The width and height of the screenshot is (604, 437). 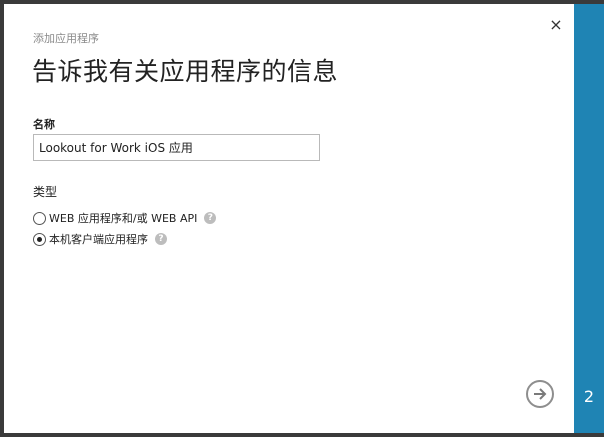 What do you see at coordinates (176, 147) in the screenshot?
I see `name-input` at bounding box center [176, 147].